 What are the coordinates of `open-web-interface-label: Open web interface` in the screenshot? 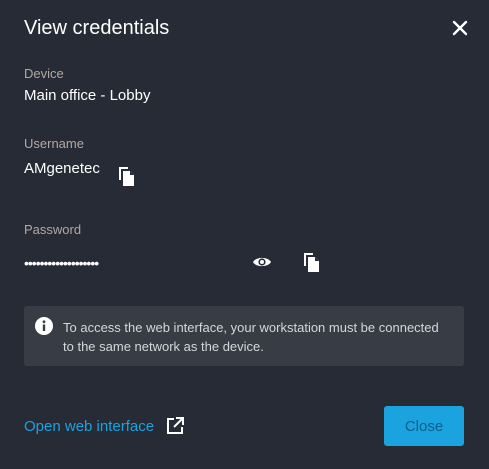 It's located at (89, 426).